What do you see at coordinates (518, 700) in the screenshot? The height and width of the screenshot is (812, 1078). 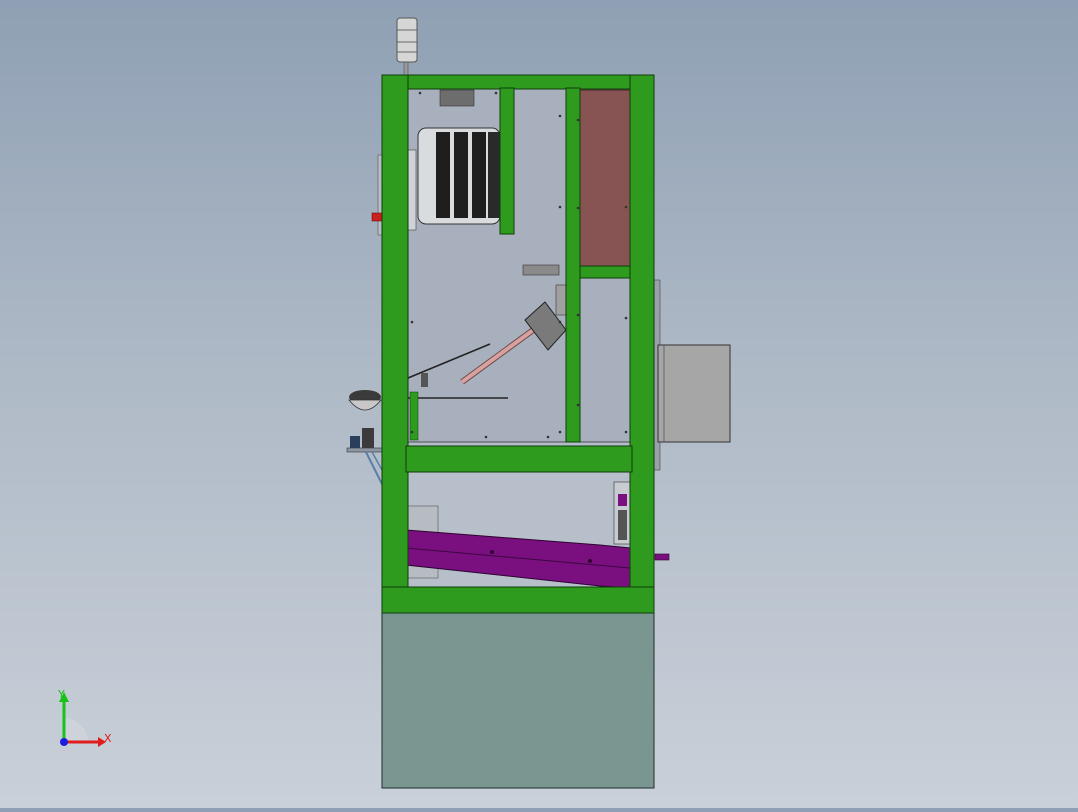 I see `base-cabinet` at bounding box center [518, 700].